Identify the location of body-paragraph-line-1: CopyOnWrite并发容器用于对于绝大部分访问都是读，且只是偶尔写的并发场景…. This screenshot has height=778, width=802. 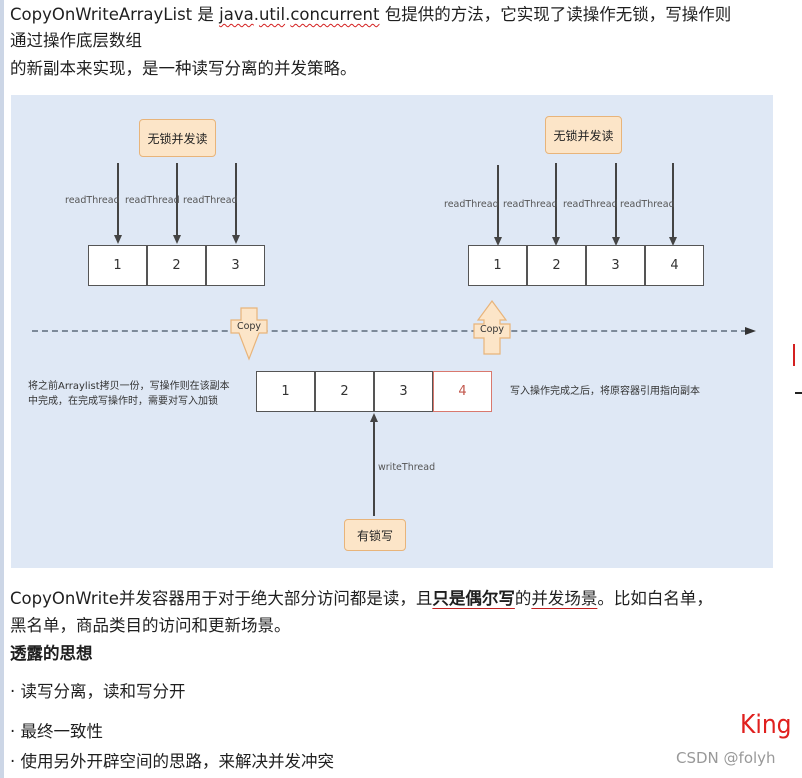
(361, 598).